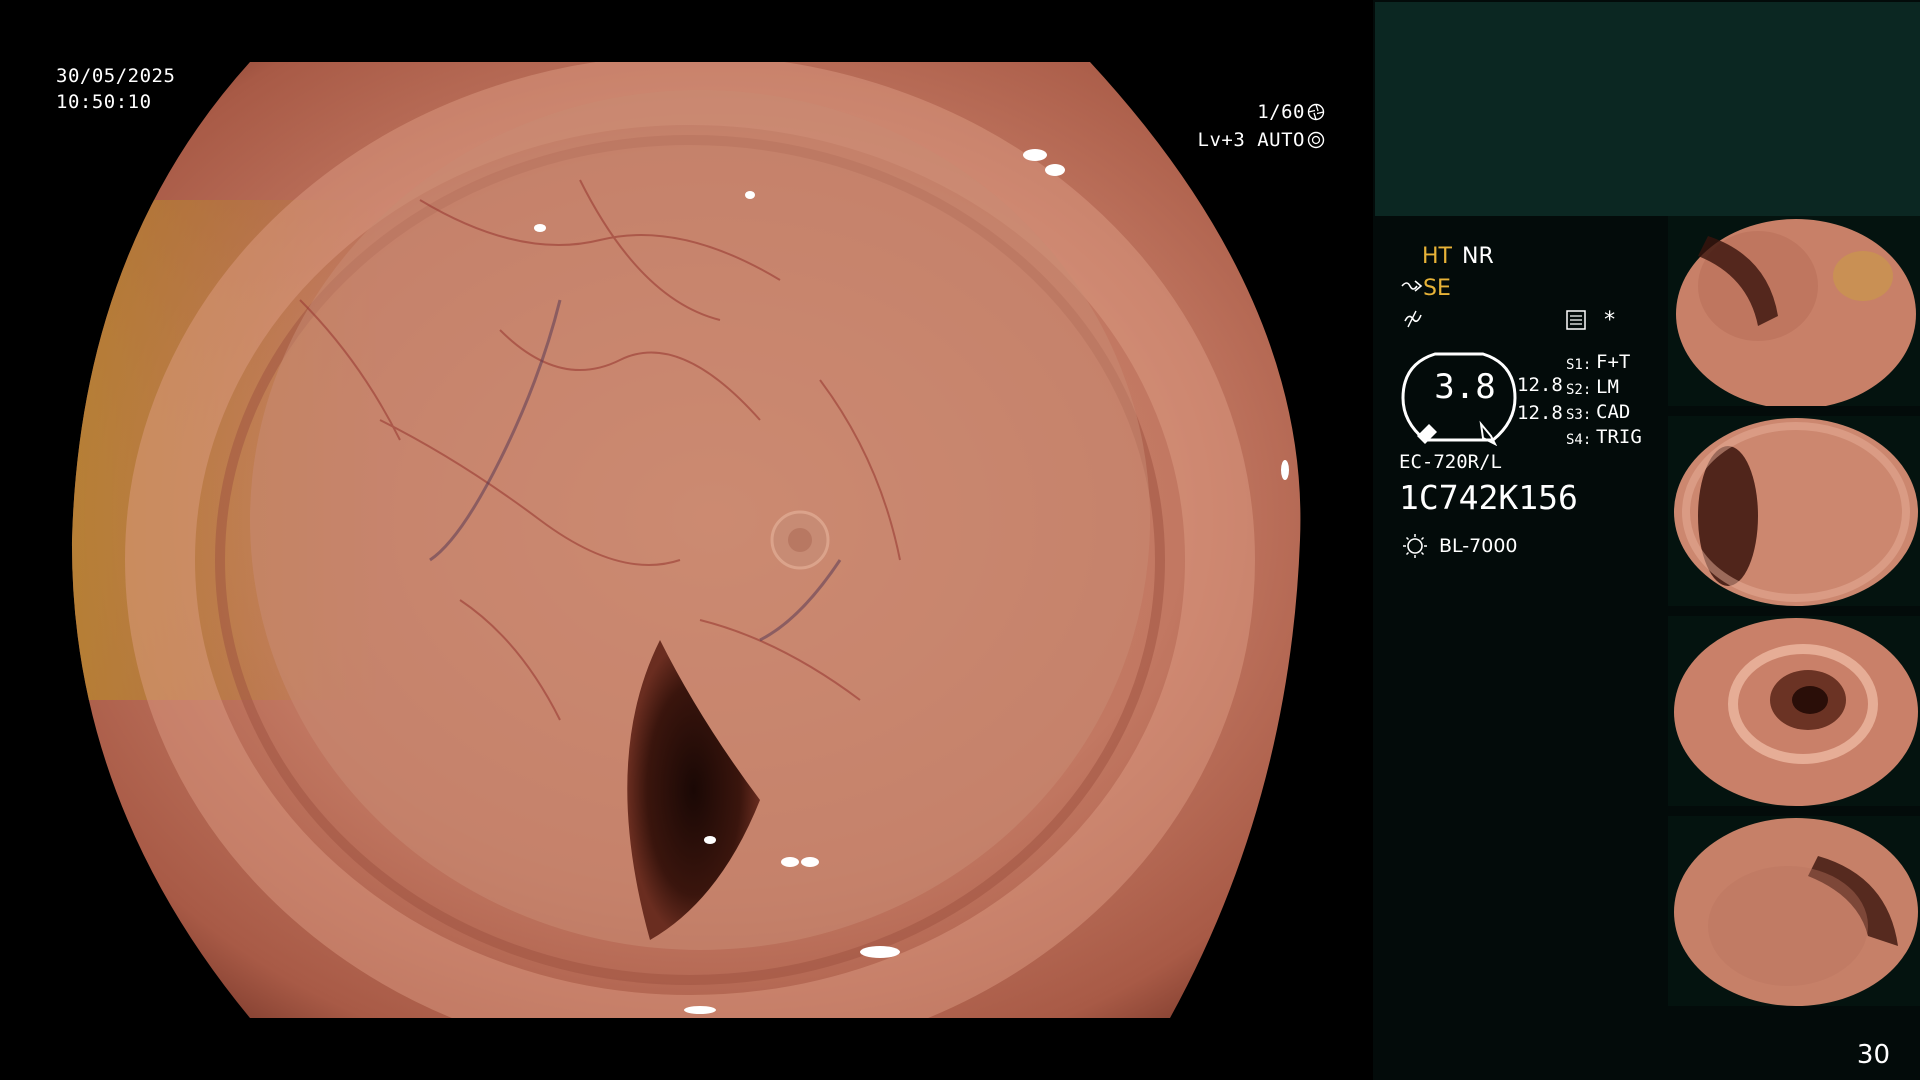 This screenshot has width=1920, height=1080. Describe the element at coordinates (1450, 462) in the screenshot. I see `scope-model: EC-720R/L` at that location.